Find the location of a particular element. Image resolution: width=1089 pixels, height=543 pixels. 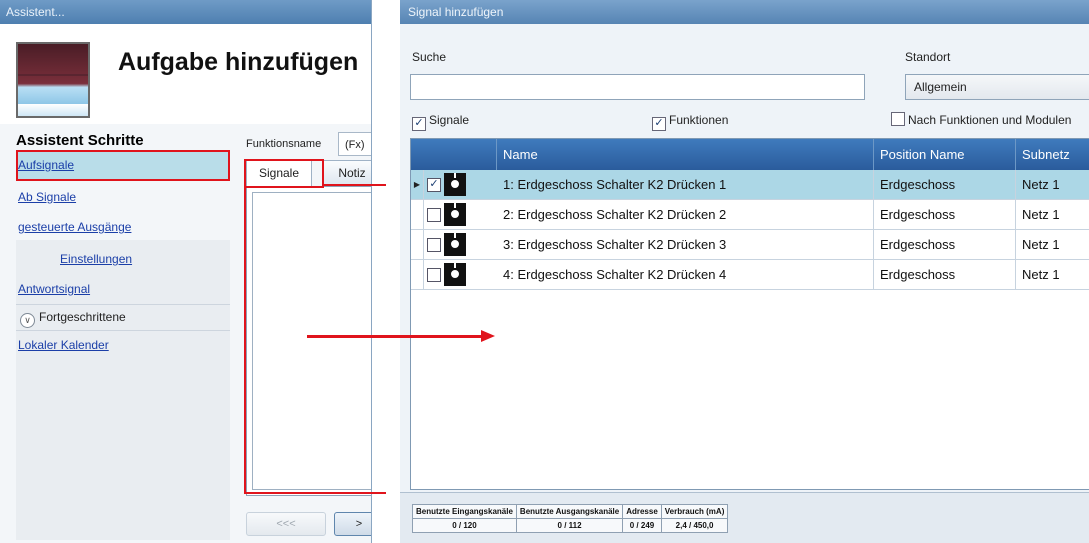

column-header-position: Position Name is located at coordinates (945, 154).